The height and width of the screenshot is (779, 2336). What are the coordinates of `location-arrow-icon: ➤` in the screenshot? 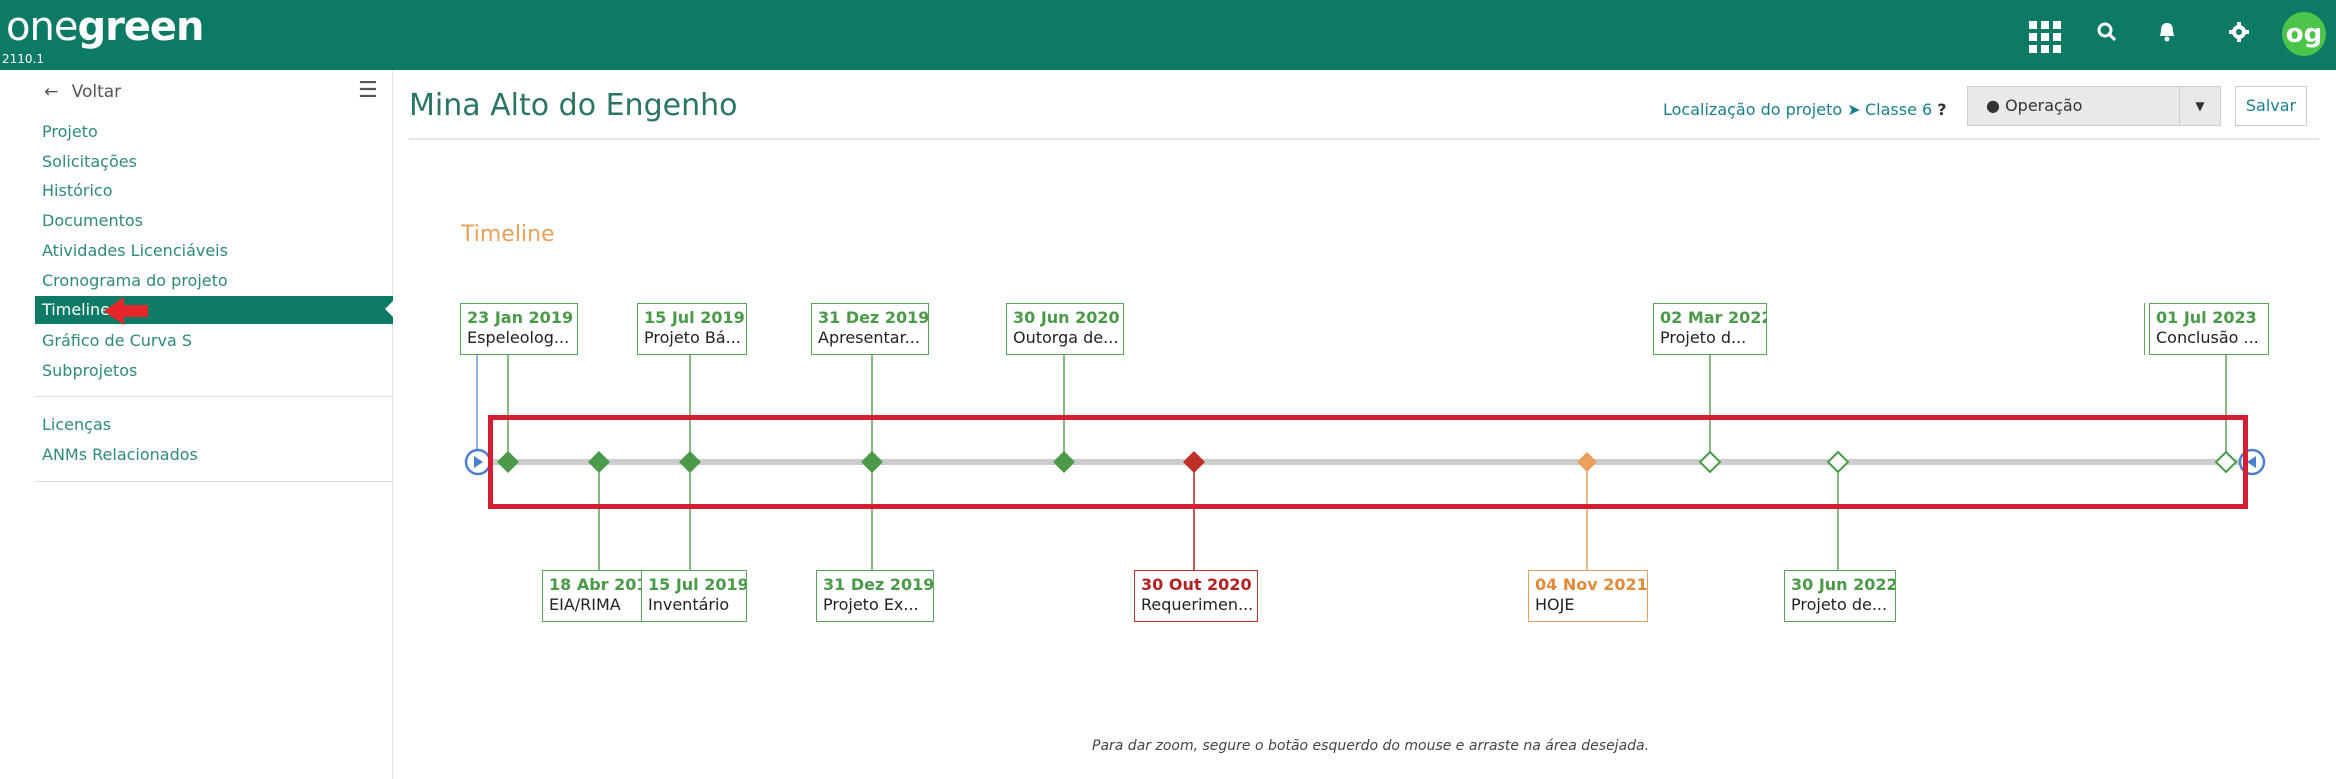 It's located at (1854, 109).